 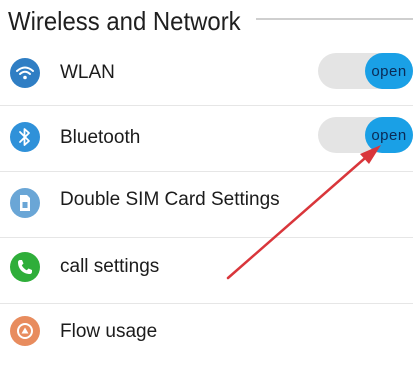 I want to click on header-divider, so click(x=334, y=19).